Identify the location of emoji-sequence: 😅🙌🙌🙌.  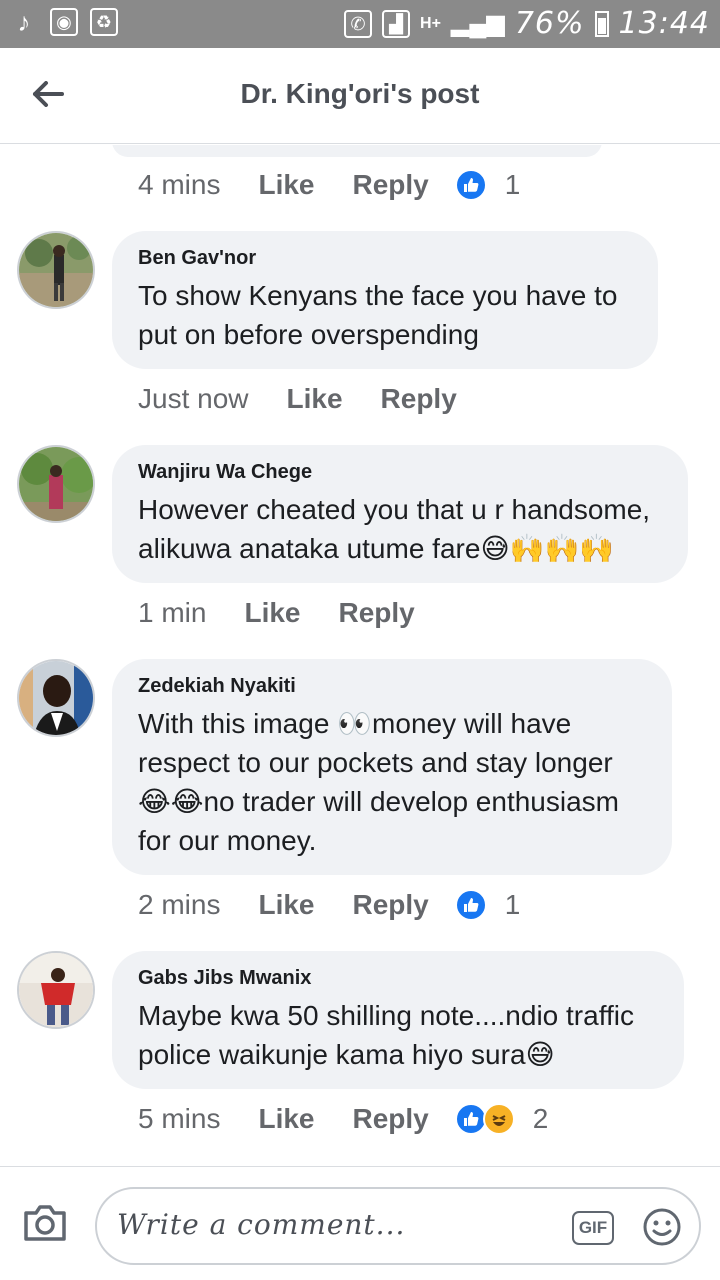
(547, 548).